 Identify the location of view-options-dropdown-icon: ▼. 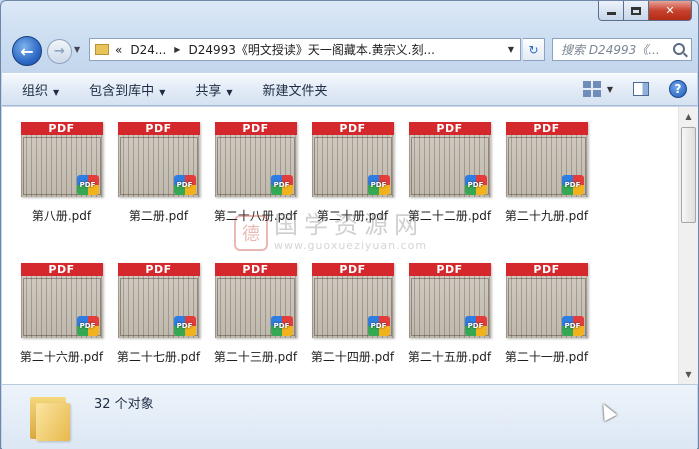
(610, 89).